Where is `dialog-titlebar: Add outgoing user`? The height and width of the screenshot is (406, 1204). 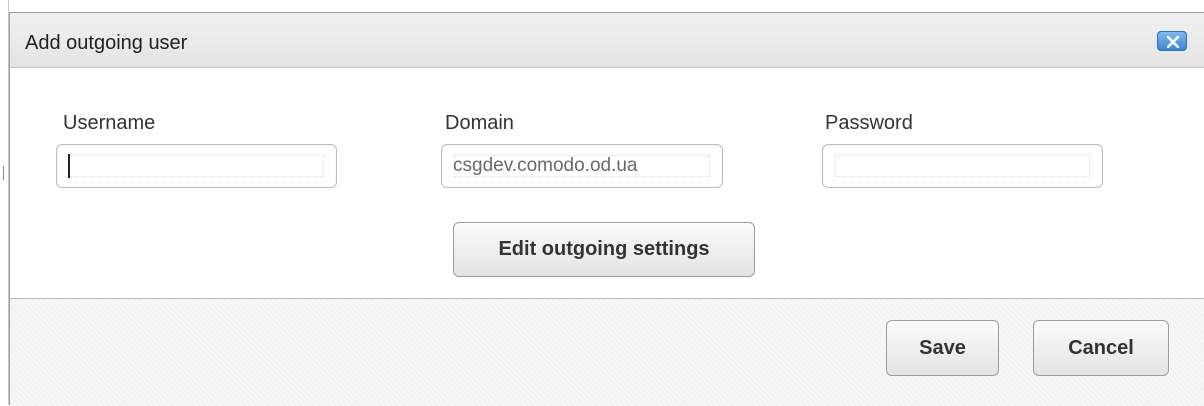 dialog-titlebar: Add outgoing user is located at coordinates (607, 40).